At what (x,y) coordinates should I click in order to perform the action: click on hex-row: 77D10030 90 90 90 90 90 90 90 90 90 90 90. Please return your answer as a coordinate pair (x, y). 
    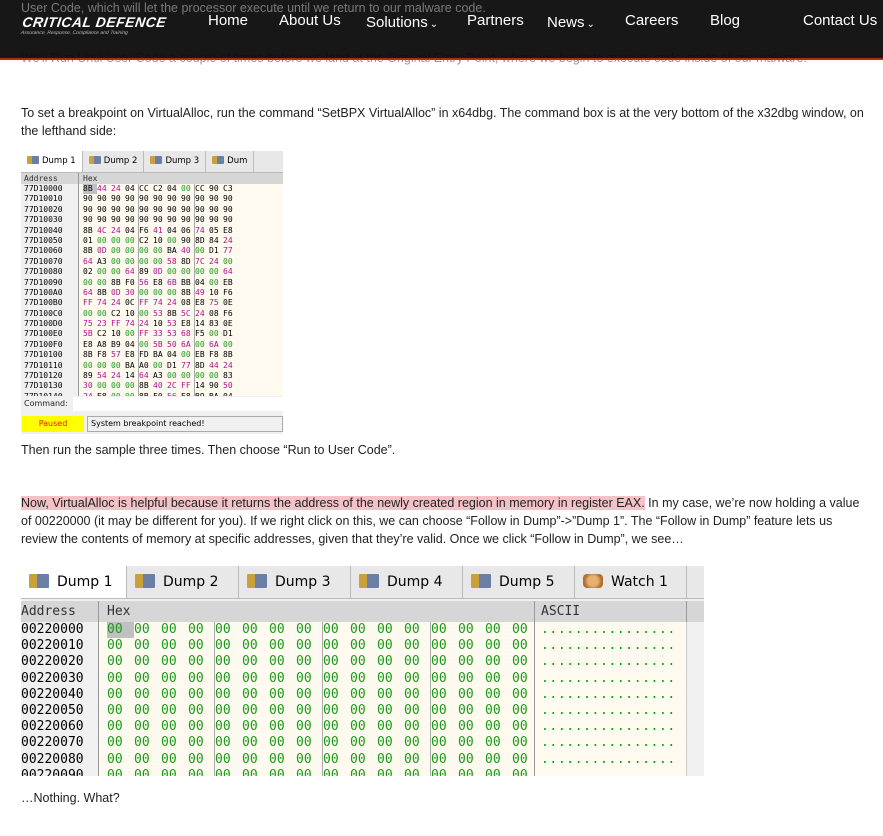
    Looking at the image, I should click on (152, 220).